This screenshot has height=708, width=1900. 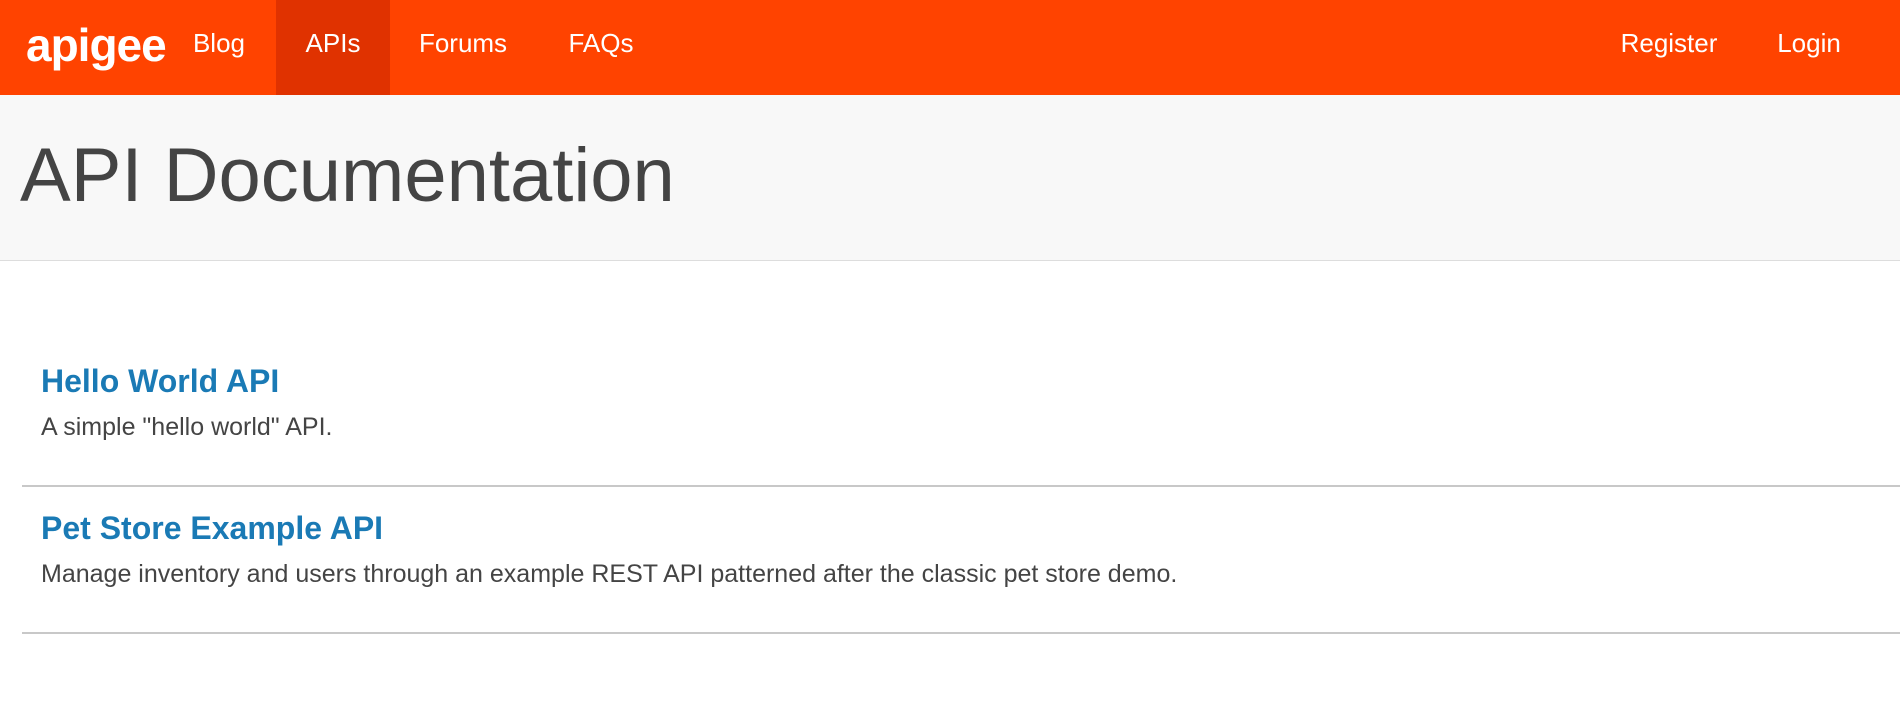 What do you see at coordinates (187, 427) in the screenshot?
I see `api-description: A simple "hello world" API.` at bounding box center [187, 427].